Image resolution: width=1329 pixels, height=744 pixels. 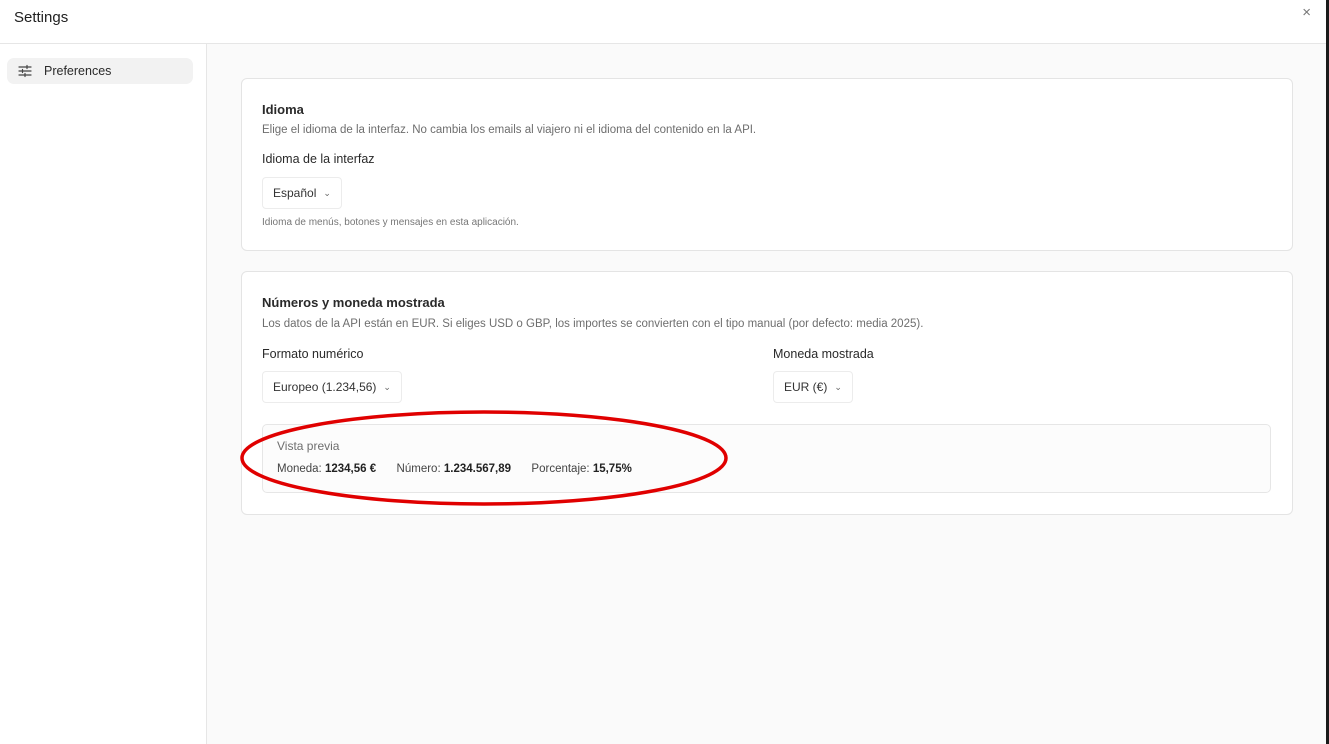 I want to click on sliders-icon, so click(x=25, y=71).